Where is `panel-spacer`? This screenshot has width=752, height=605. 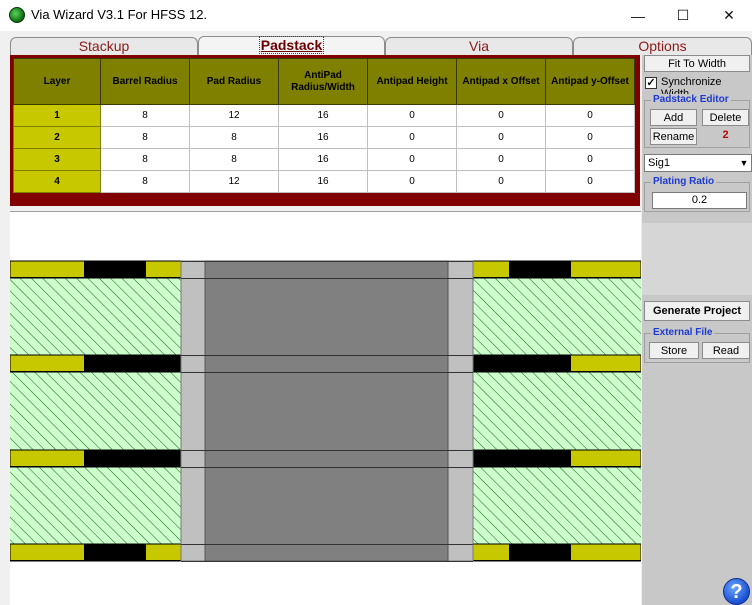
panel-spacer is located at coordinates (697, 259).